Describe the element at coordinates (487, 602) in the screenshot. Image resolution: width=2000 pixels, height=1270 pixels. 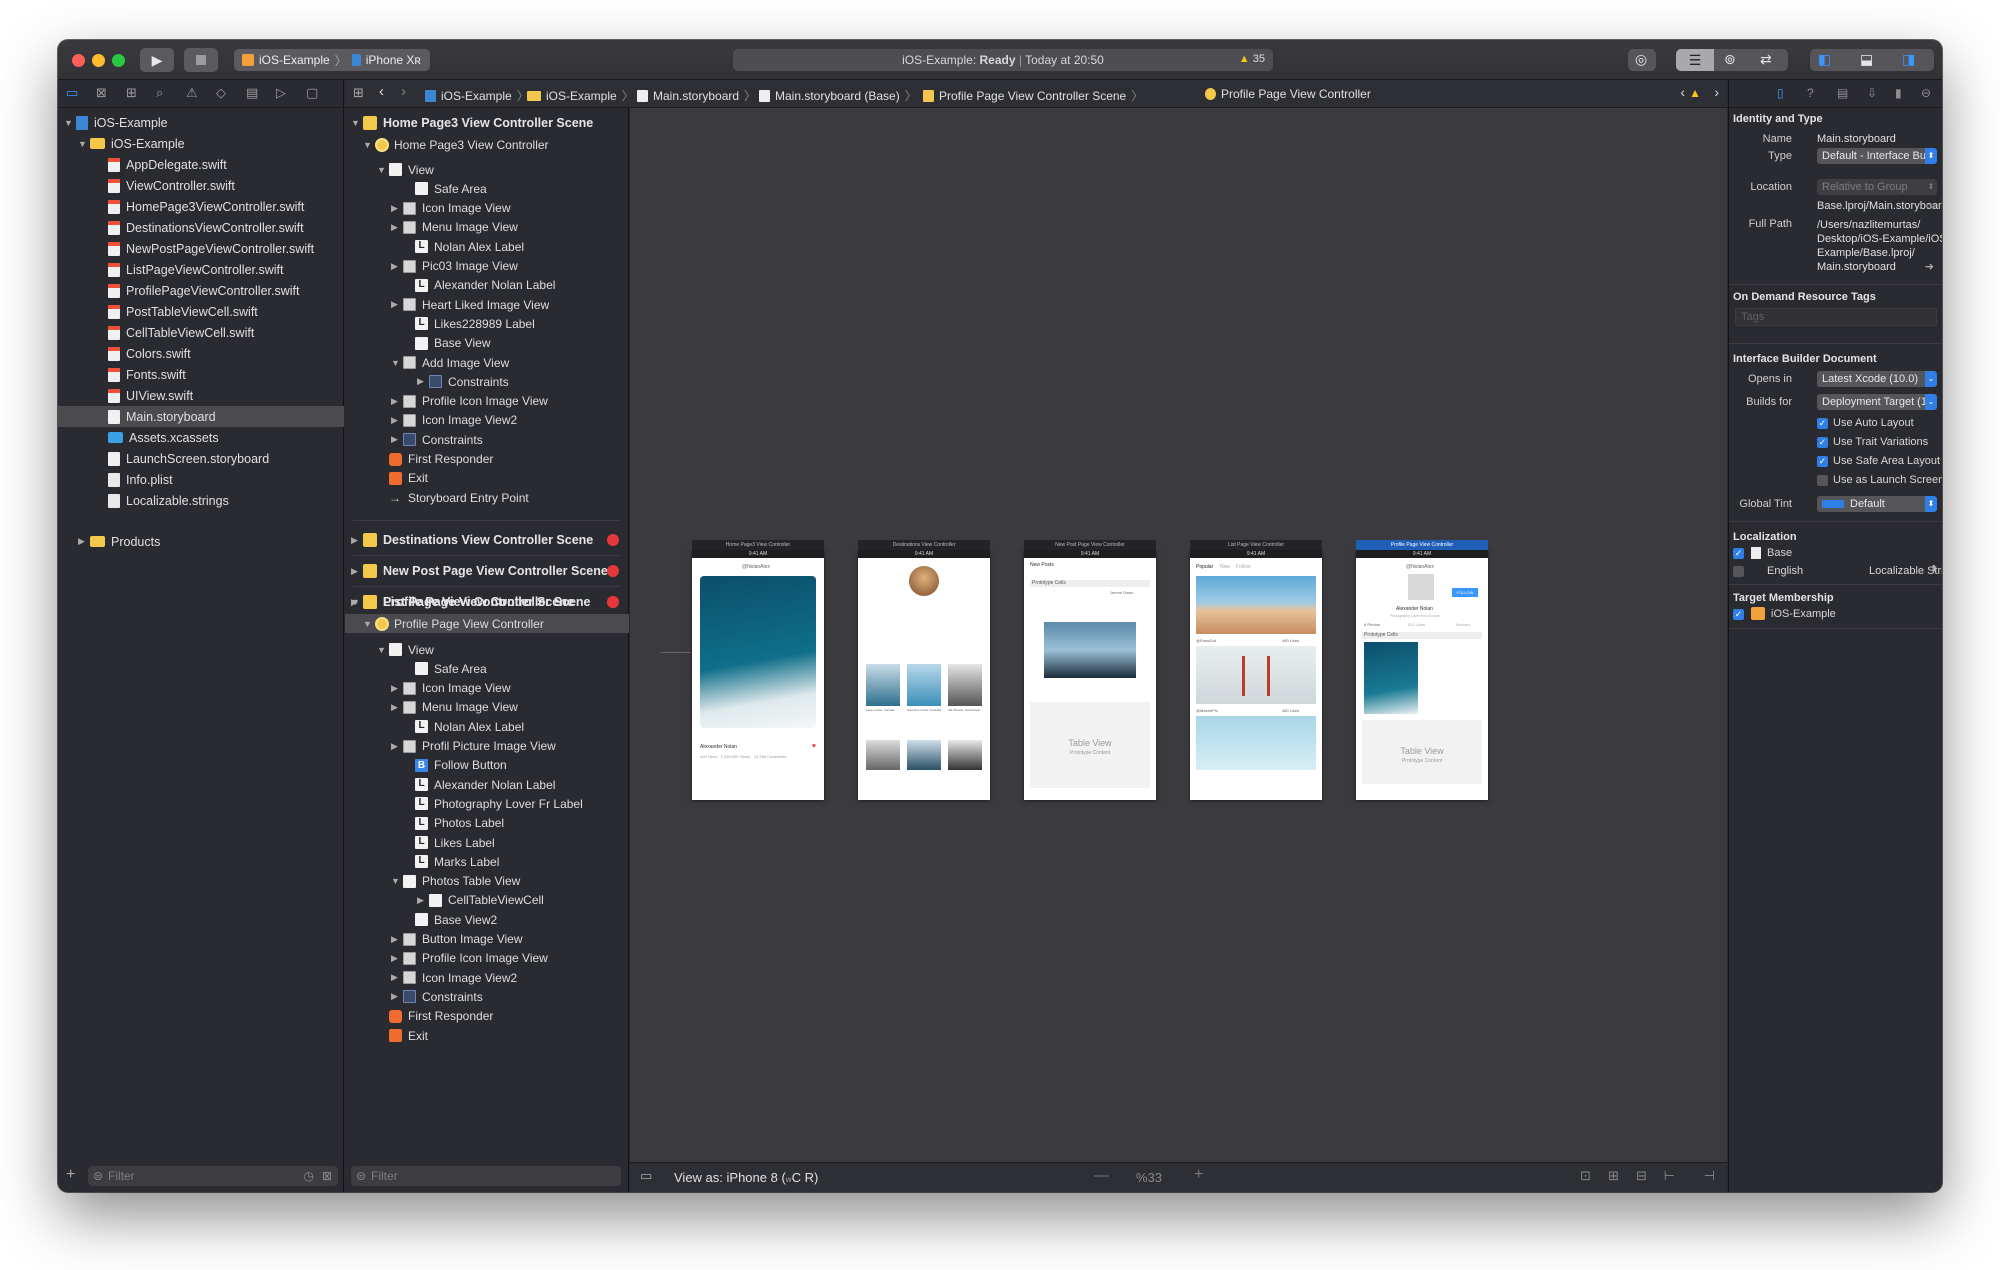
I see `scene-profile: ▼ Profile Page View Controller Scene` at that location.